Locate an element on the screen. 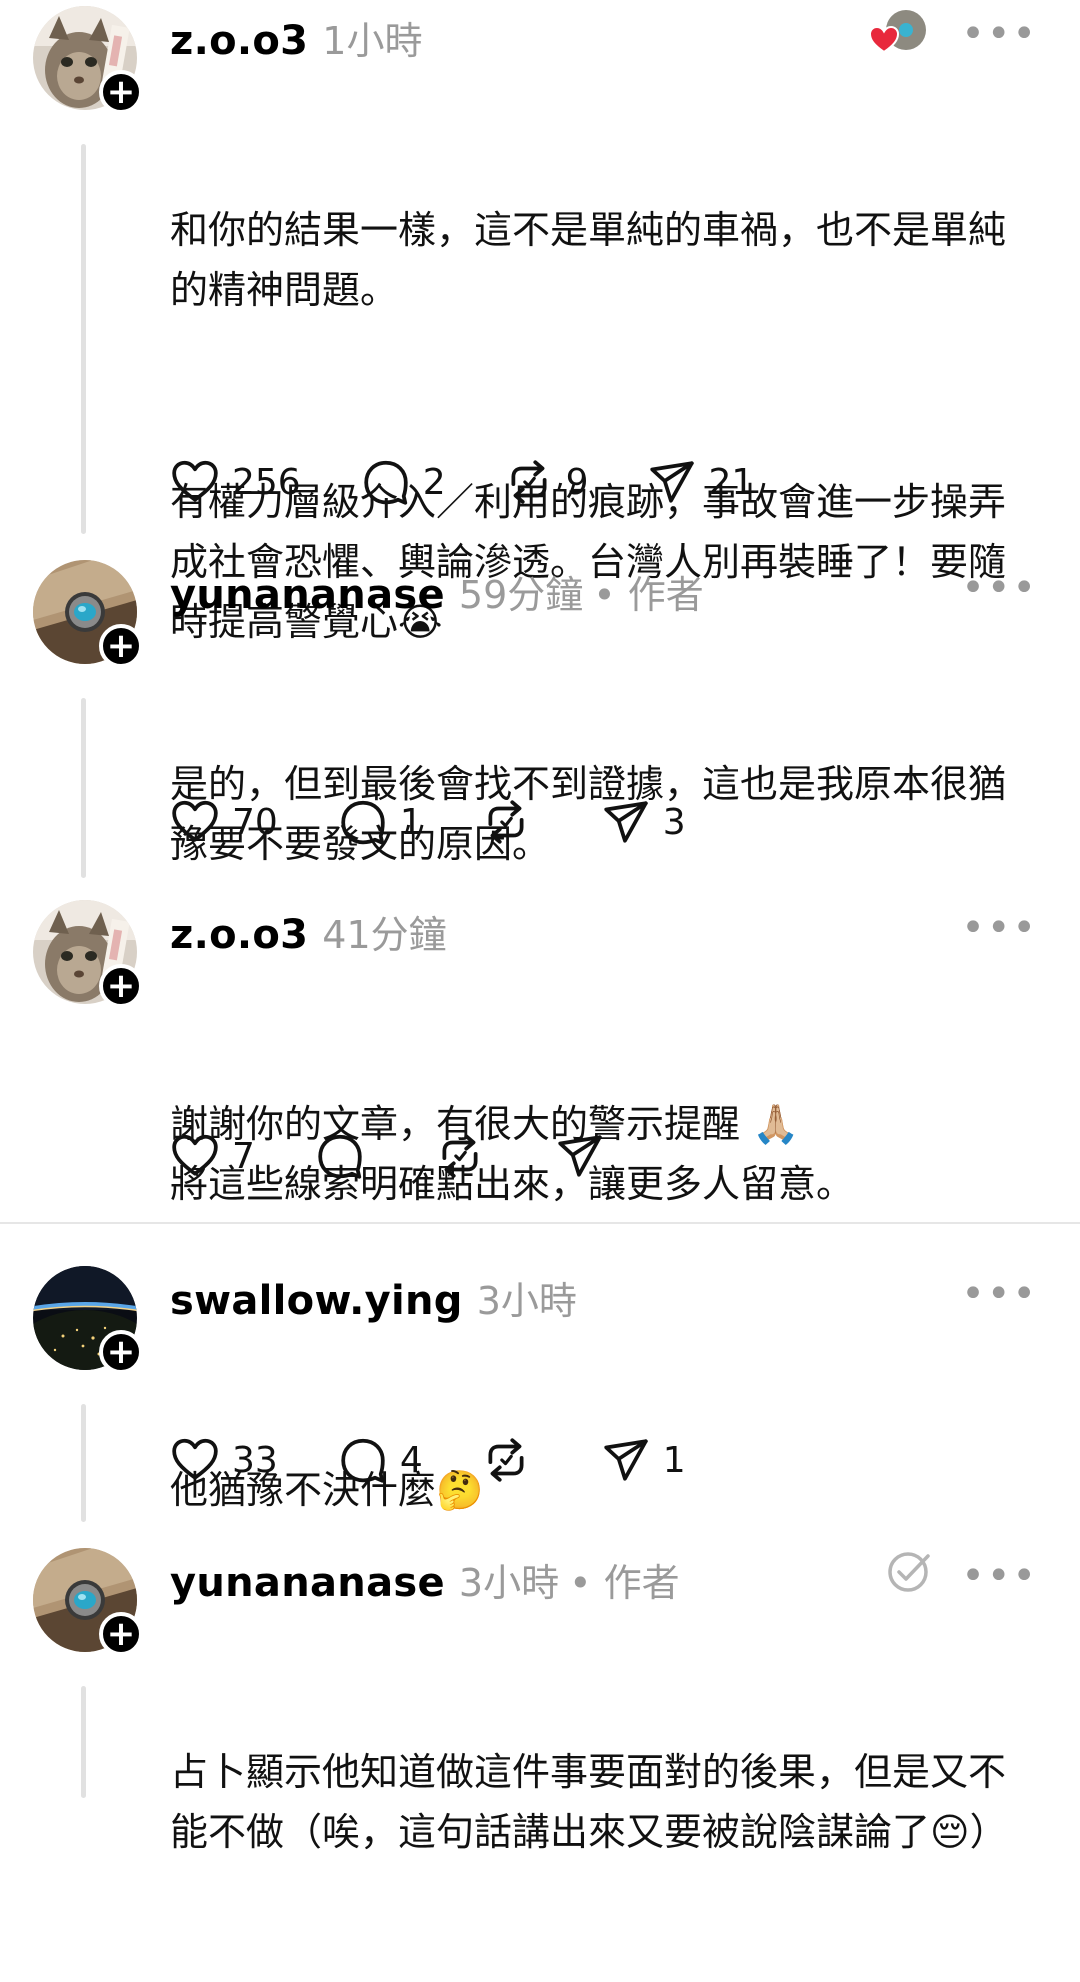 The image size is (1080, 1982). post-header: z.o.o3 1小時 is located at coordinates (296, 37).